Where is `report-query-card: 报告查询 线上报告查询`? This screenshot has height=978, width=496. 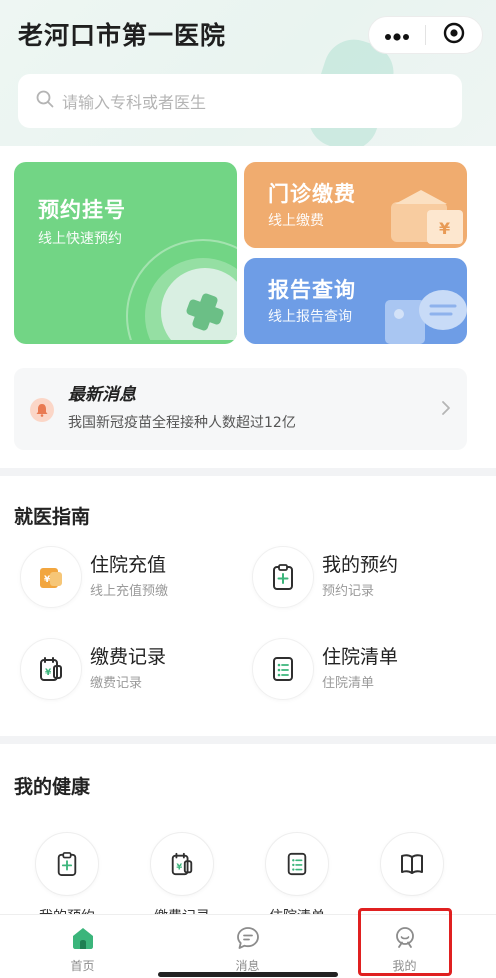
report-query-card: 报告查询 线上报告查询 is located at coordinates (355, 301).